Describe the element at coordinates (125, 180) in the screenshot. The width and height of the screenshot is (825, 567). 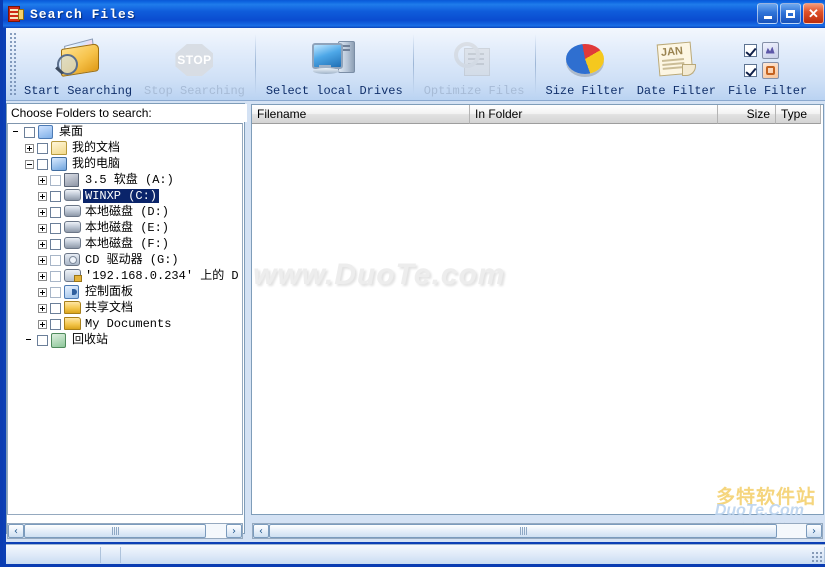
I see `tree-item: 3.5 软盘 (A:)` at that location.